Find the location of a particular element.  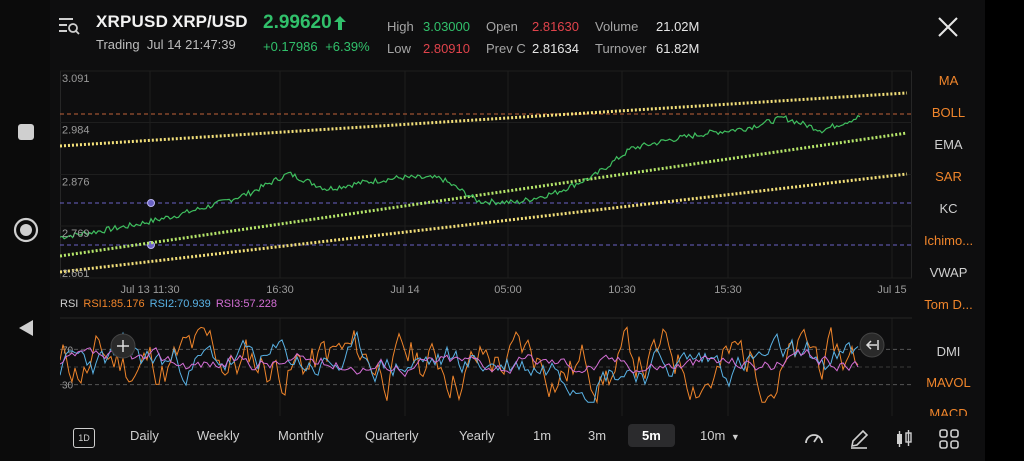

open-value: 2.81630 is located at coordinates (555, 26).